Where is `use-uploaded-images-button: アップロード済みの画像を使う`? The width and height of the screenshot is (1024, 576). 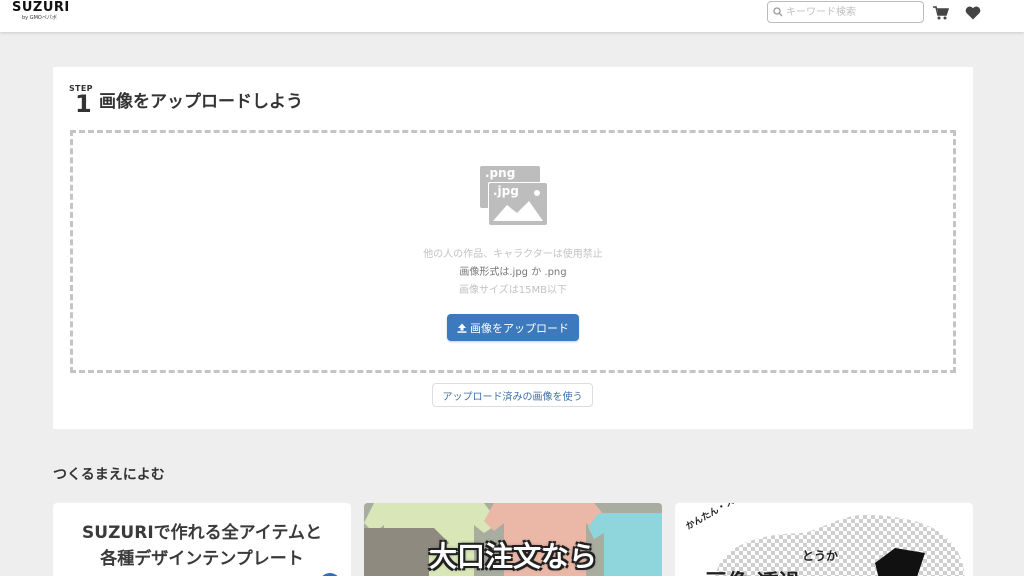
use-uploaded-images-button: アップロード済みの画像を使う is located at coordinates (512, 395).